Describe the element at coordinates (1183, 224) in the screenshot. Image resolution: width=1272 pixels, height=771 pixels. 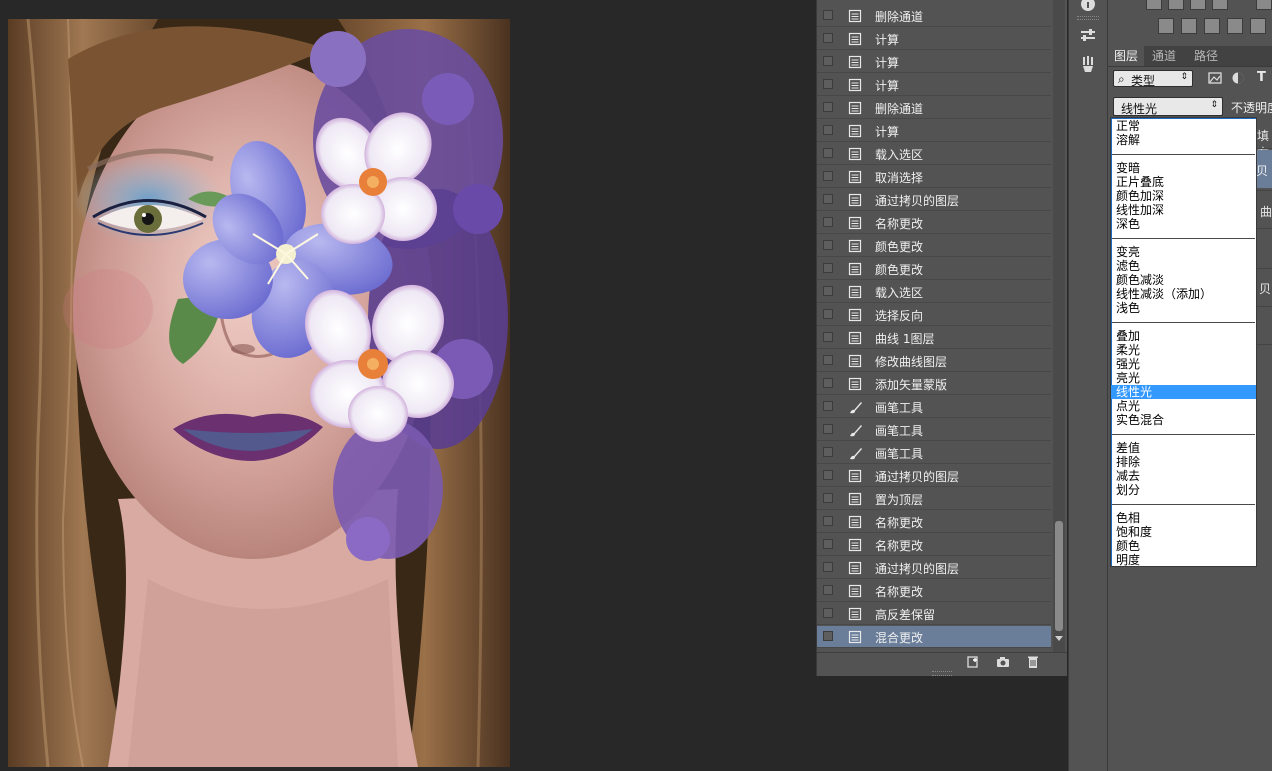
I see `blend-mode-option: 深色` at that location.